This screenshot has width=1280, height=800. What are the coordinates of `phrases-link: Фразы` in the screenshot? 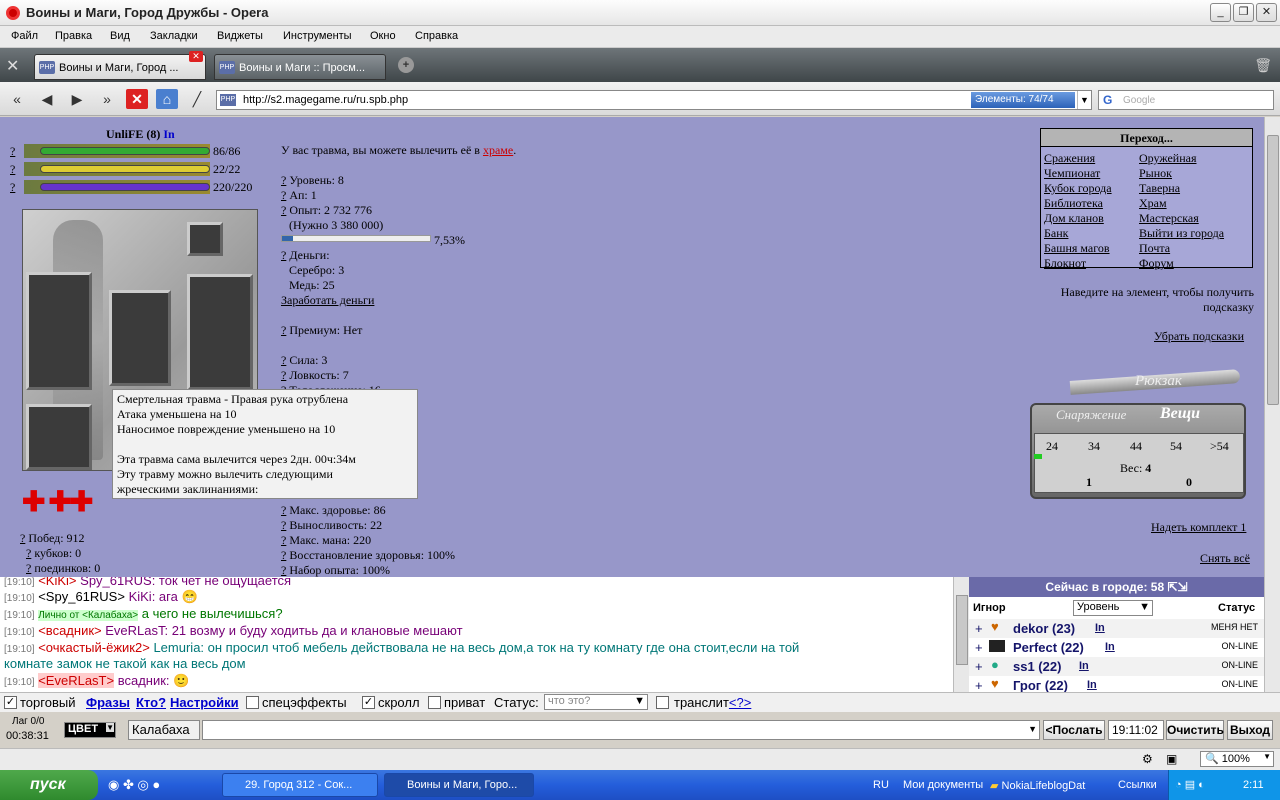 It's located at (108, 702).